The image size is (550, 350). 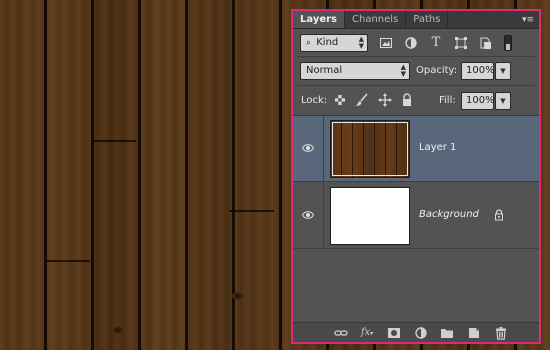 What do you see at coordinates (362, 100) in the screenshot?
I see `lock-image-pixels-icon` at bounding box center [362, 100].